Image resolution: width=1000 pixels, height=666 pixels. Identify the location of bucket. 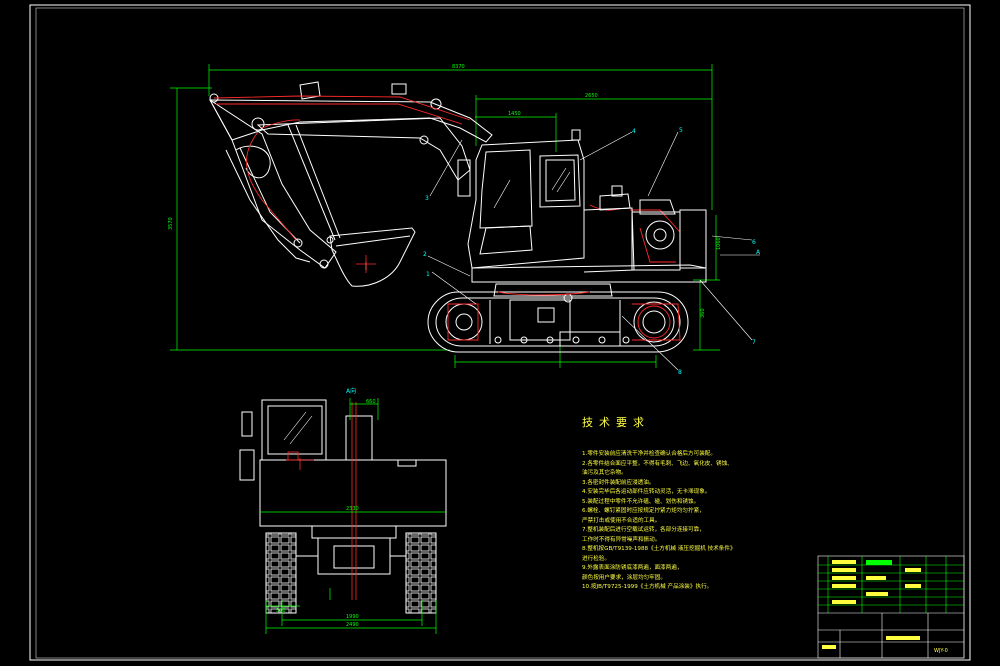
(372, 257).